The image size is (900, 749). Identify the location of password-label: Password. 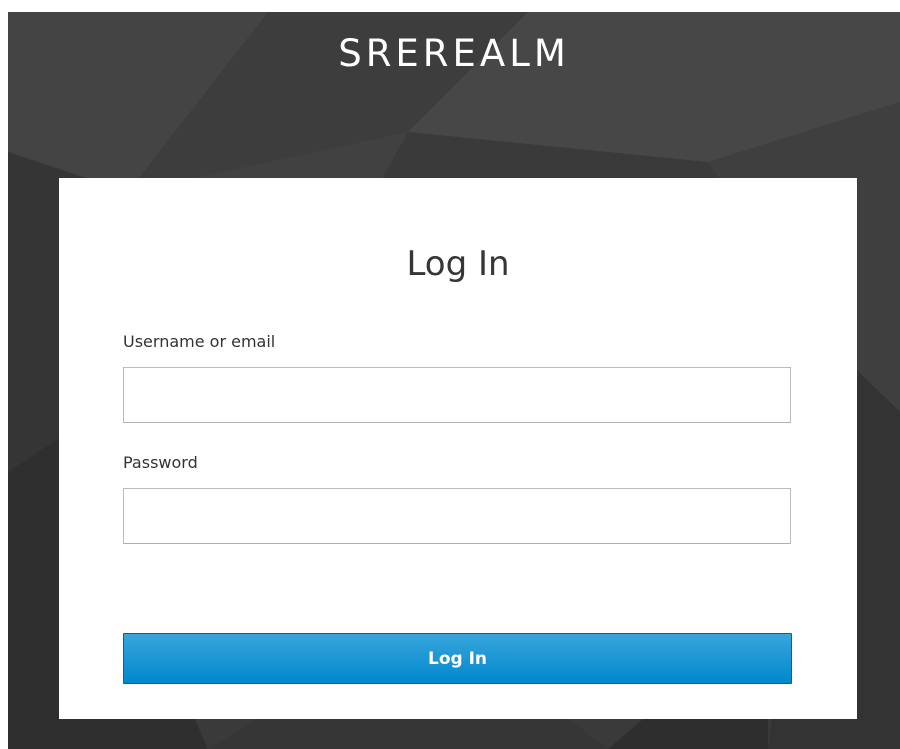
(160, 462).